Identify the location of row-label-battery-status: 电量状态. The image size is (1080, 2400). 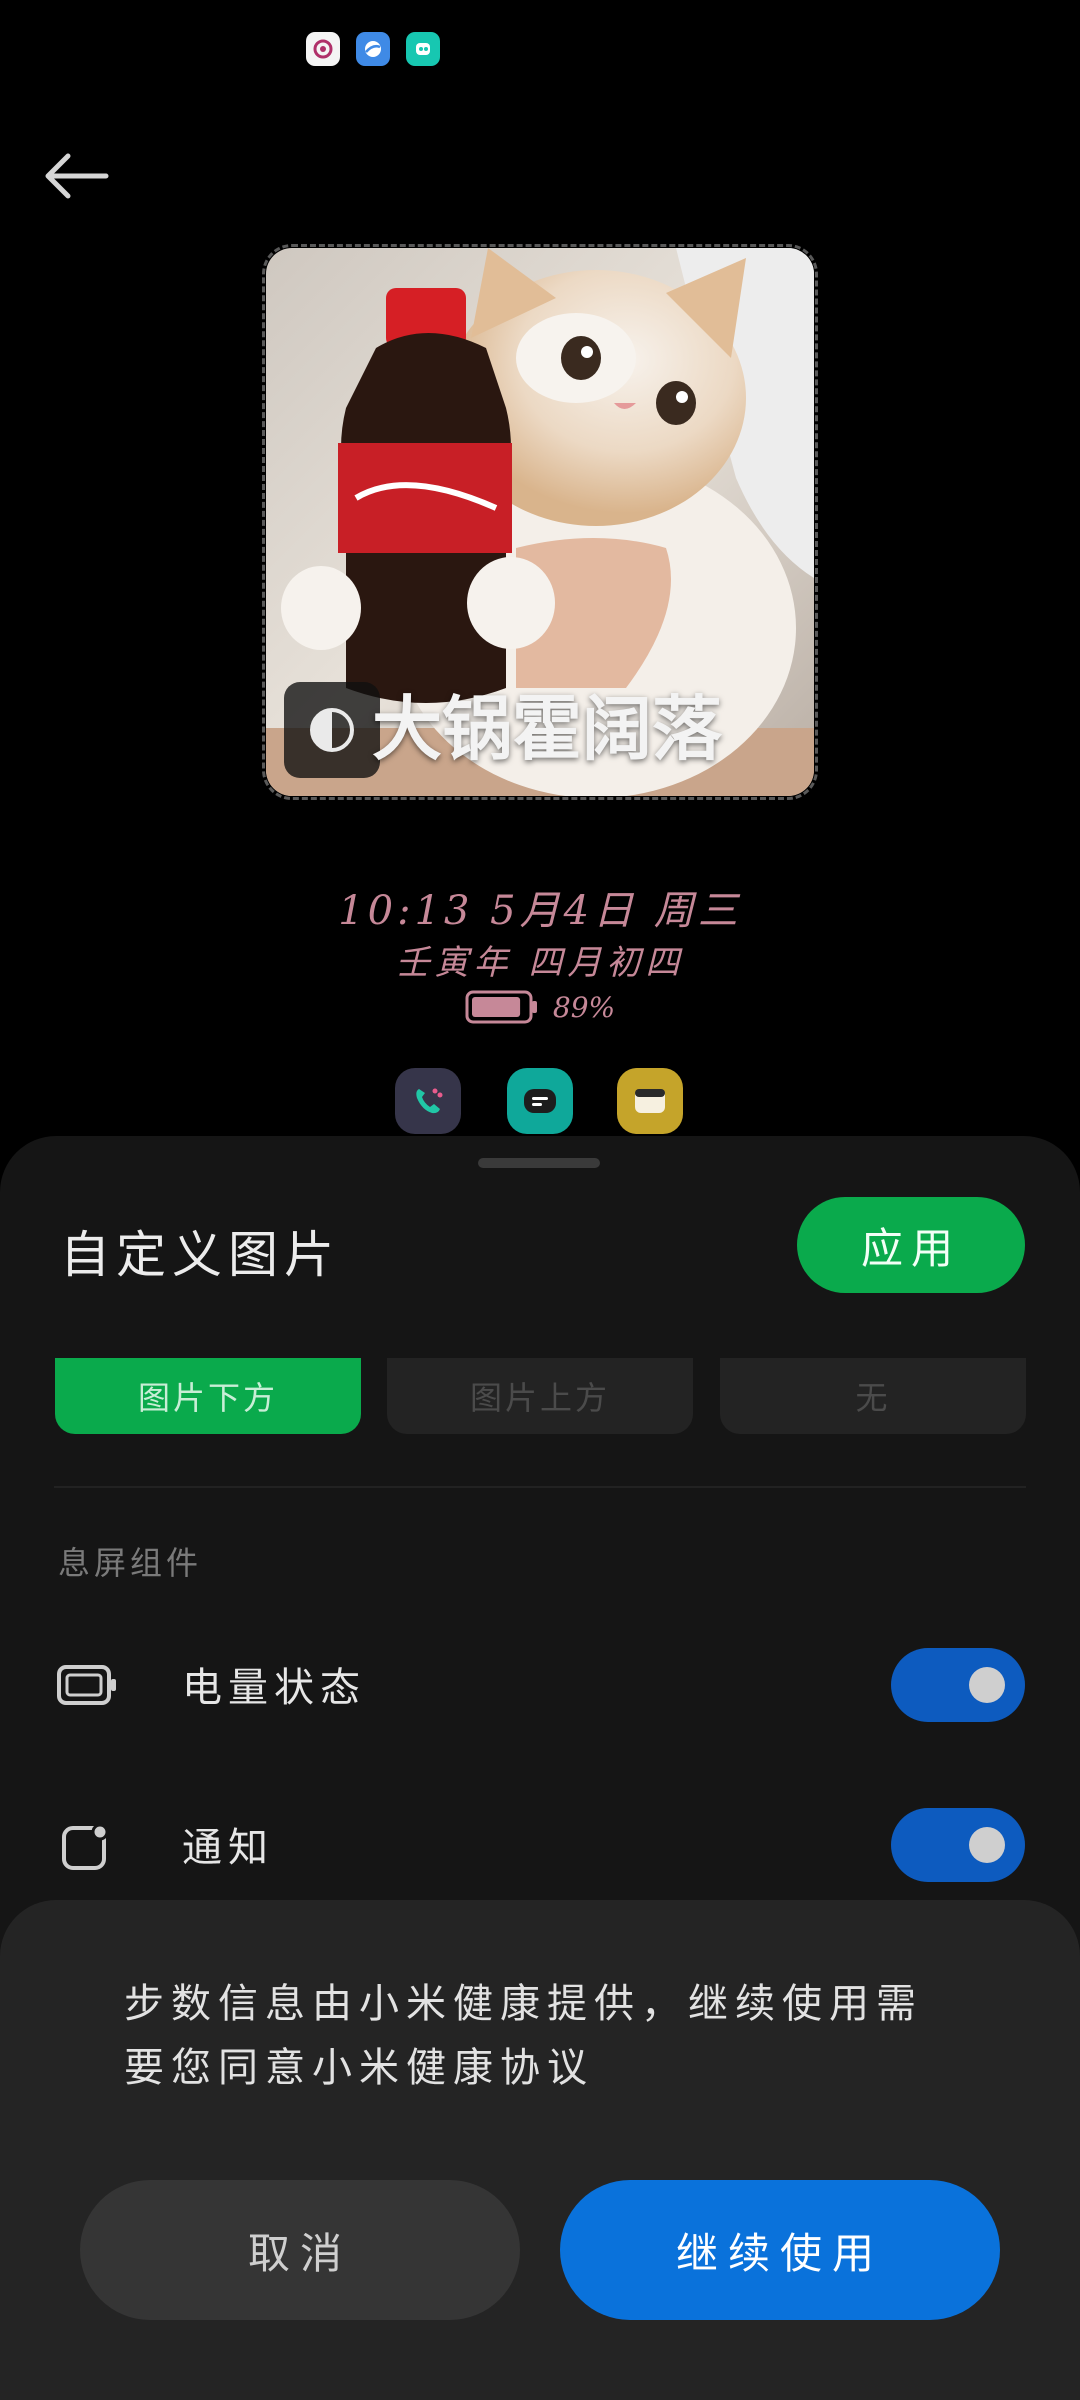
(274, 1688).